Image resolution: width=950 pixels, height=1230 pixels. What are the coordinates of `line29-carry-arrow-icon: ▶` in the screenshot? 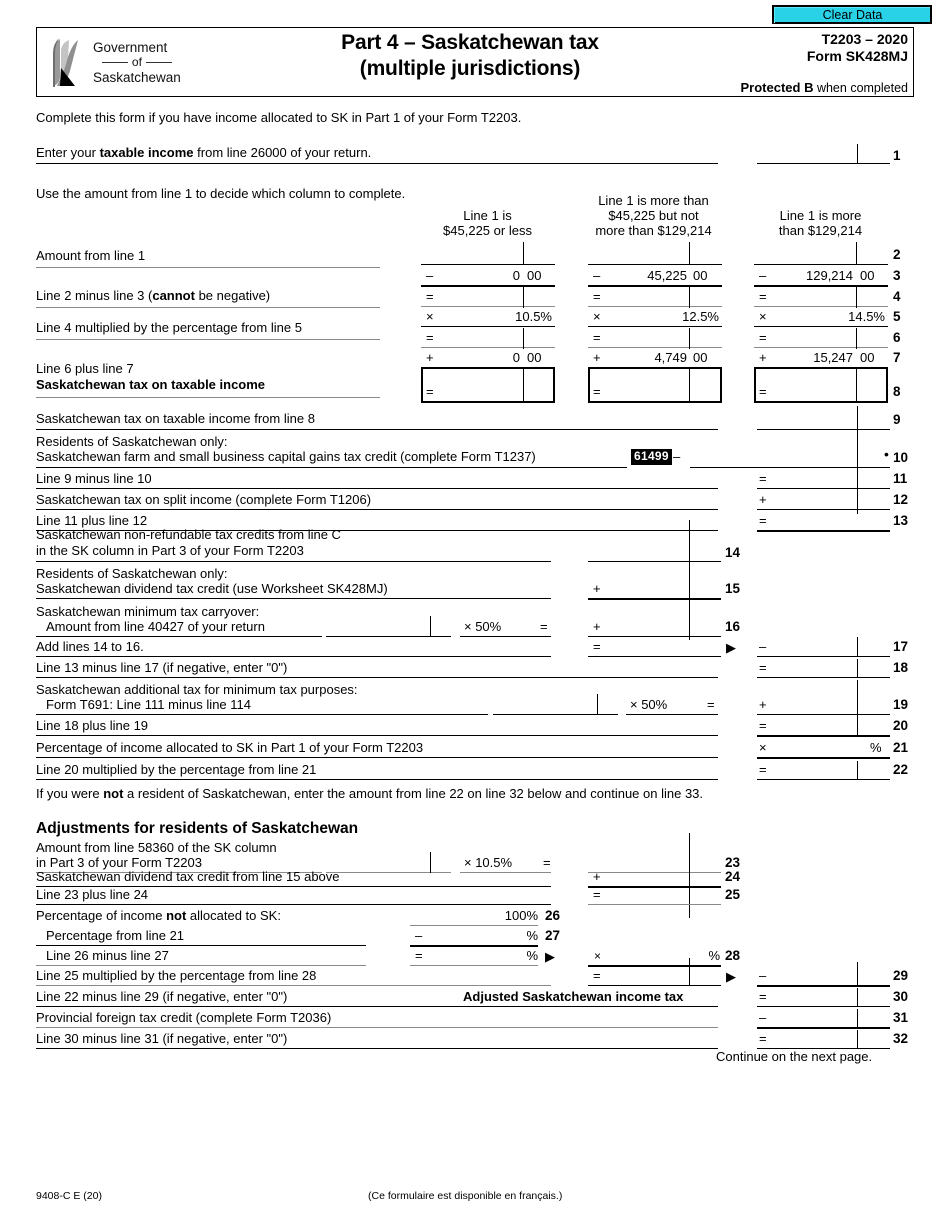 It's located at (731, 976).